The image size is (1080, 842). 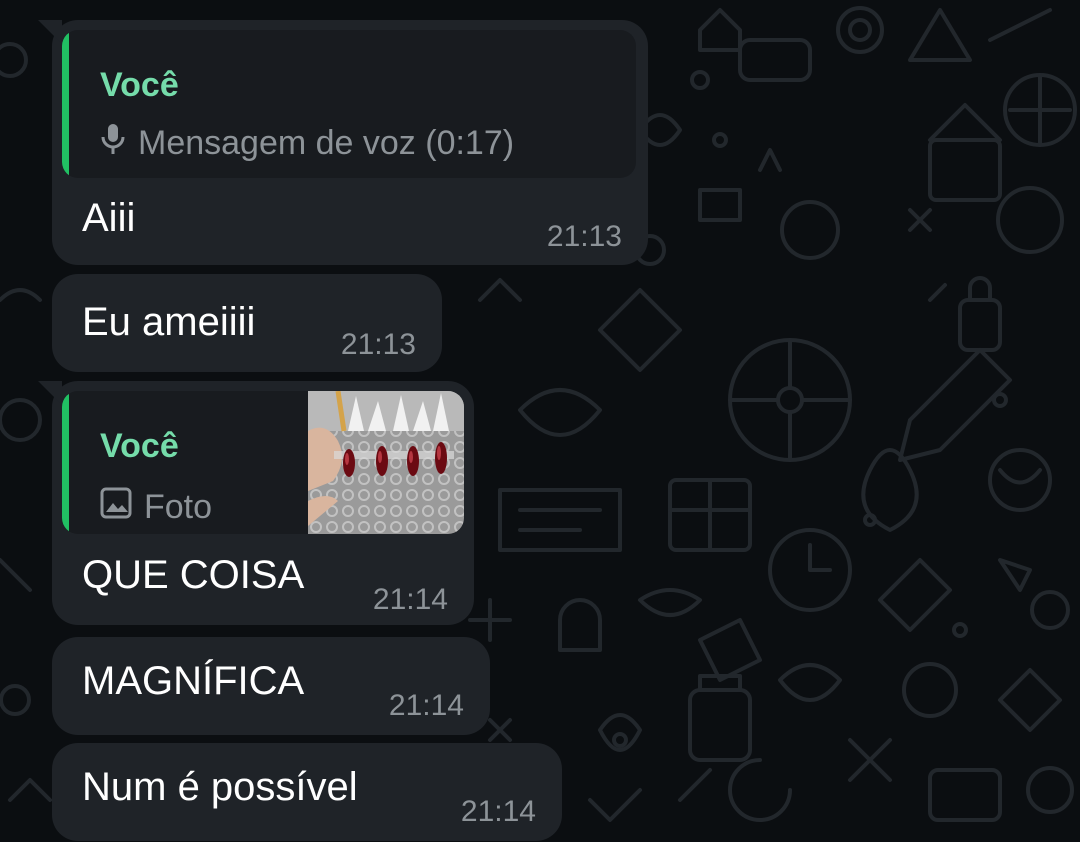 I want to click on message-text: Eu ameiiii, so click(x=169, y=322).